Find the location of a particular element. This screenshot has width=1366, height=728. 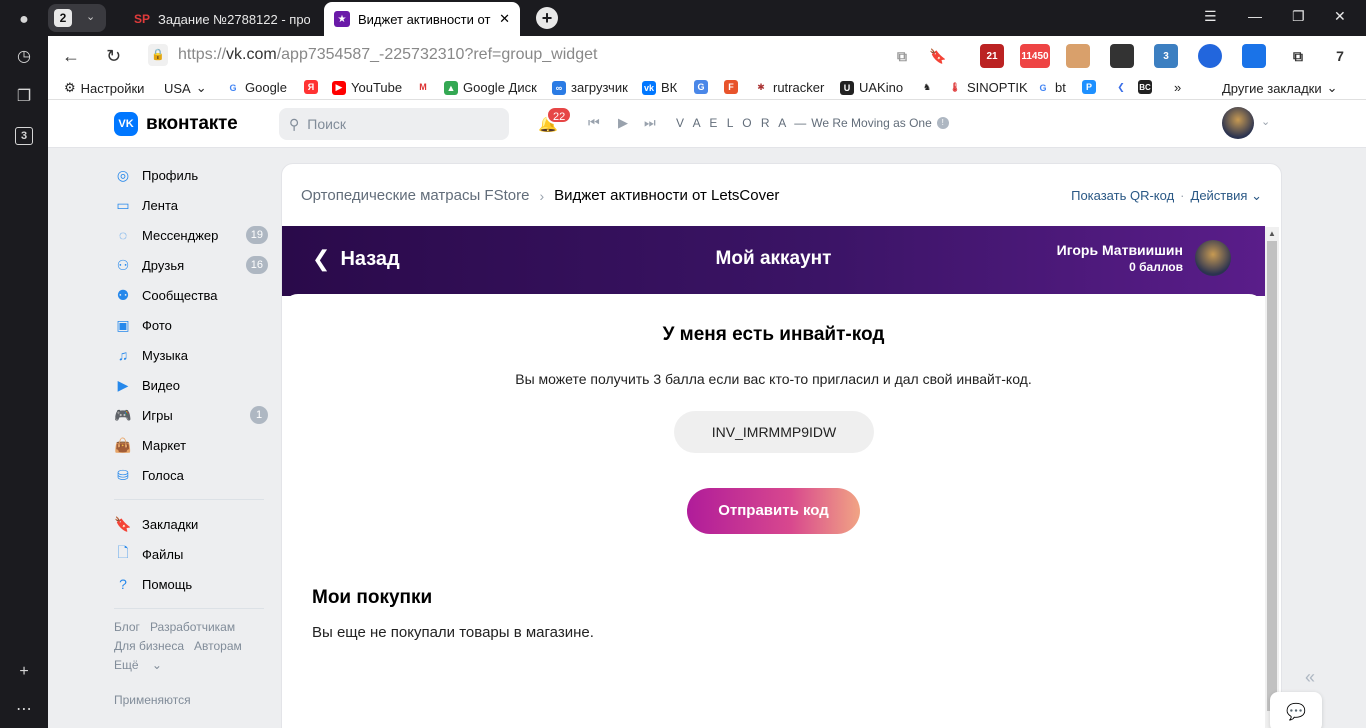

menu-icon: ☰ is located at coordinates (1210, 16).